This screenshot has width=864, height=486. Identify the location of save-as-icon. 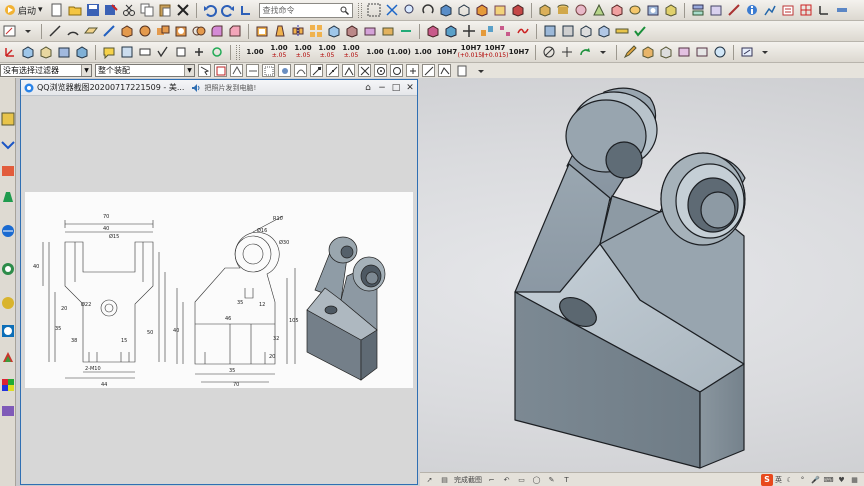
(111, 10).